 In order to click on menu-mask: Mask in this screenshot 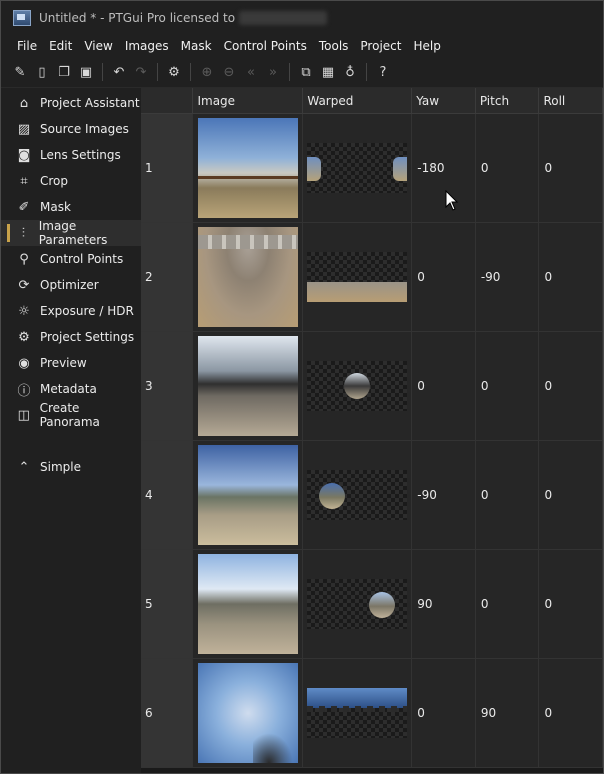, I will do `click(196, 46)`.